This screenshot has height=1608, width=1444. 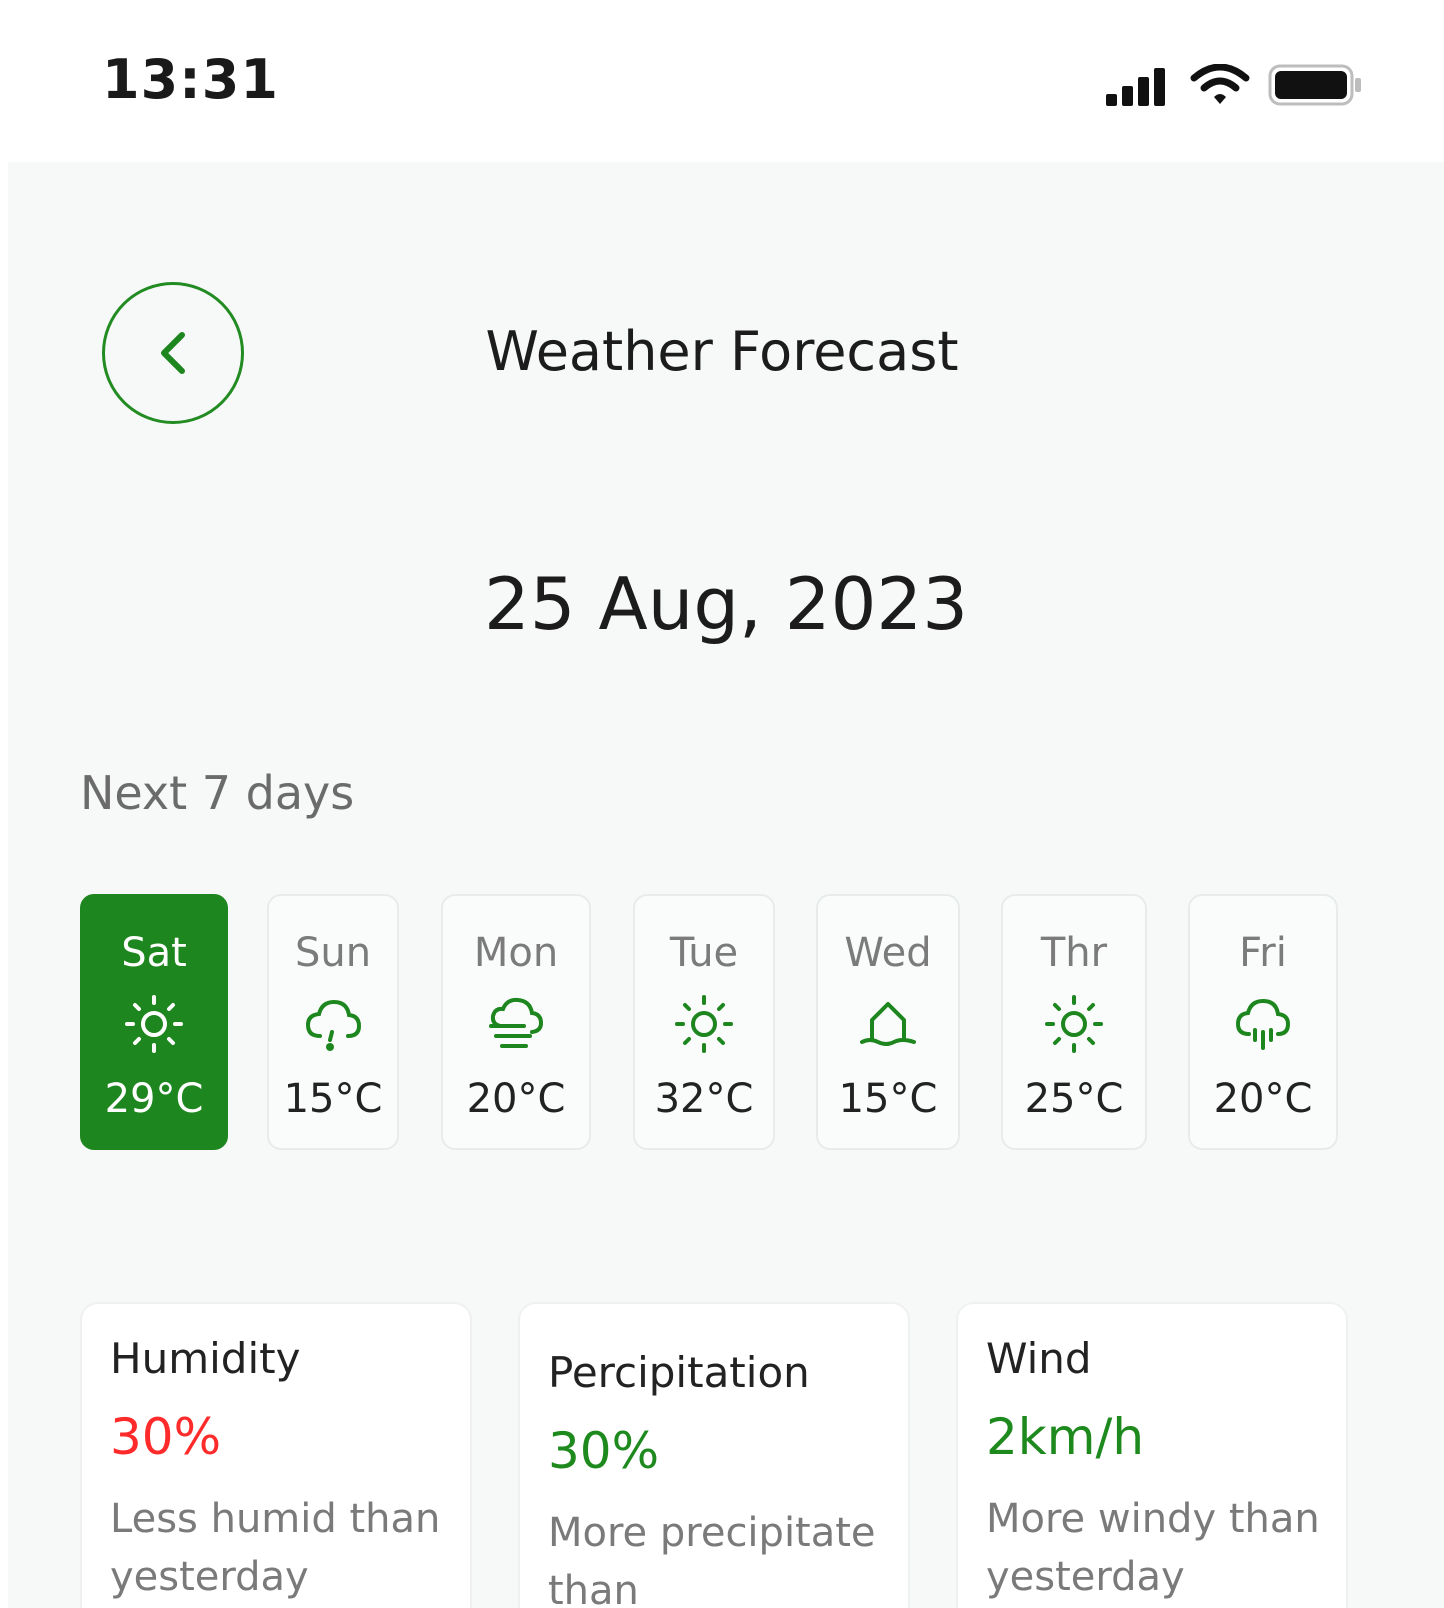 I want to click on wind-card: Wind 2km/h More windy than yesterday, so click(x=1152, y=1455).